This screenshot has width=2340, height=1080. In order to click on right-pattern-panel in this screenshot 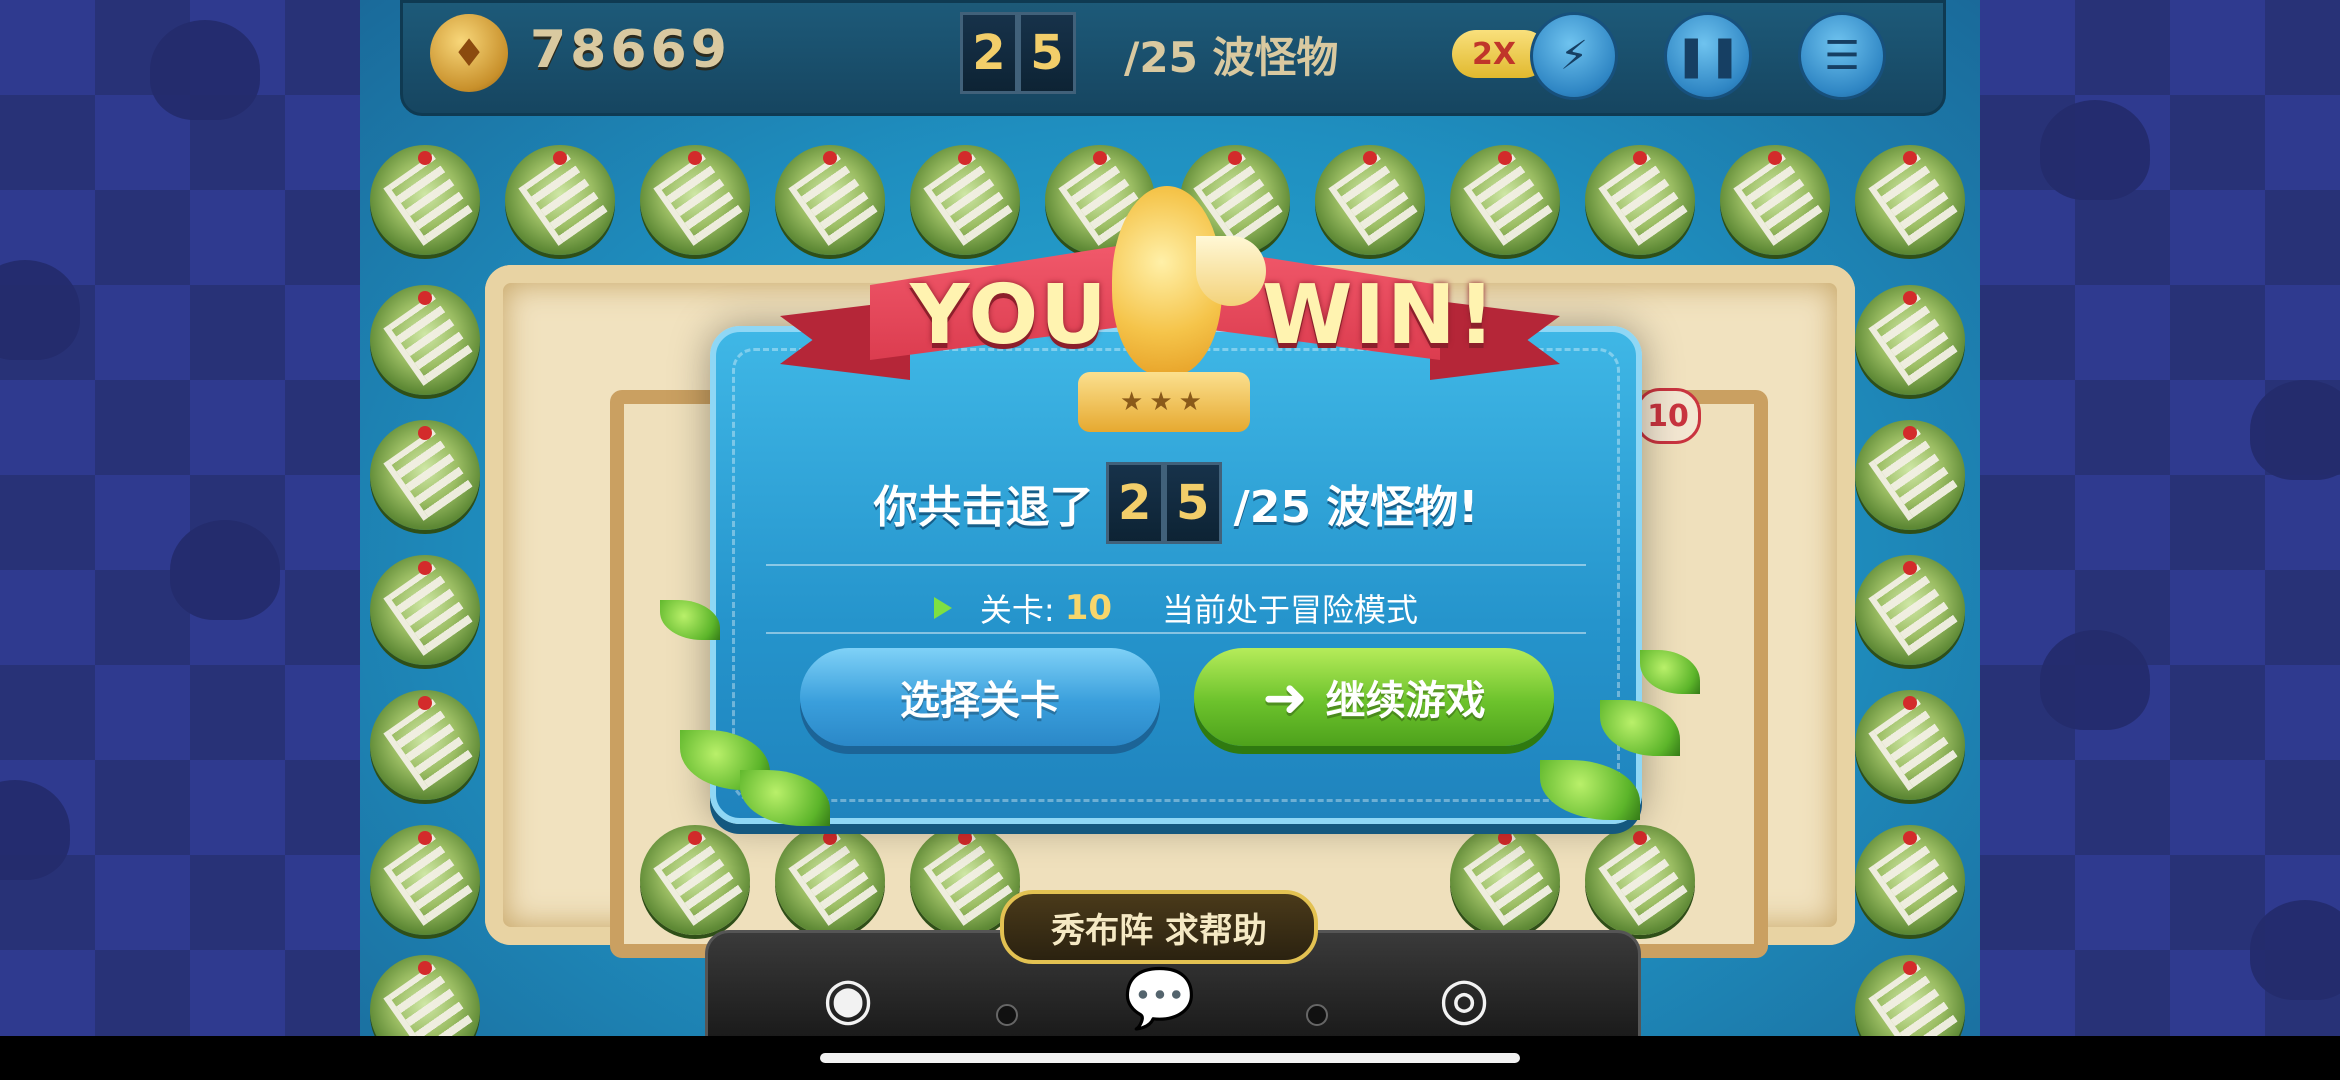, I will do `click(2160, 518)`.